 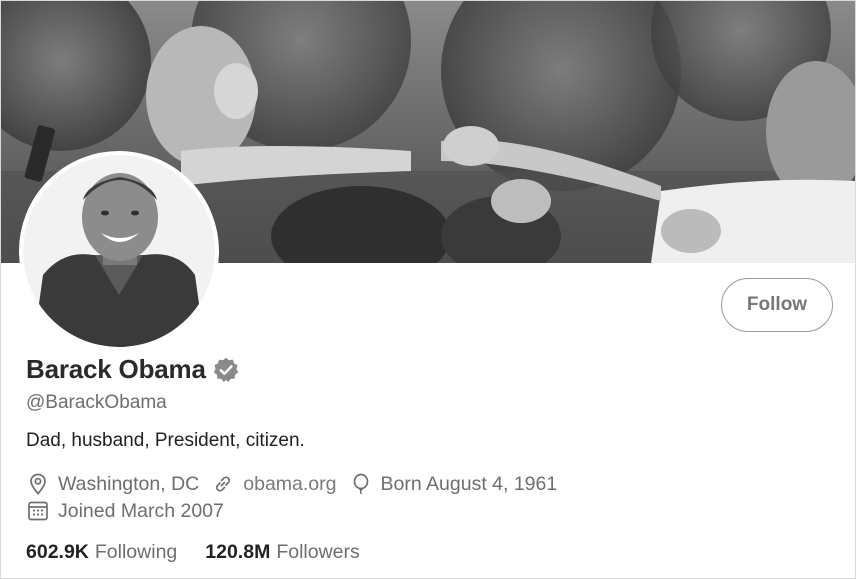 I want to click on following-count: 602.9K, so click(x=57, y=552).